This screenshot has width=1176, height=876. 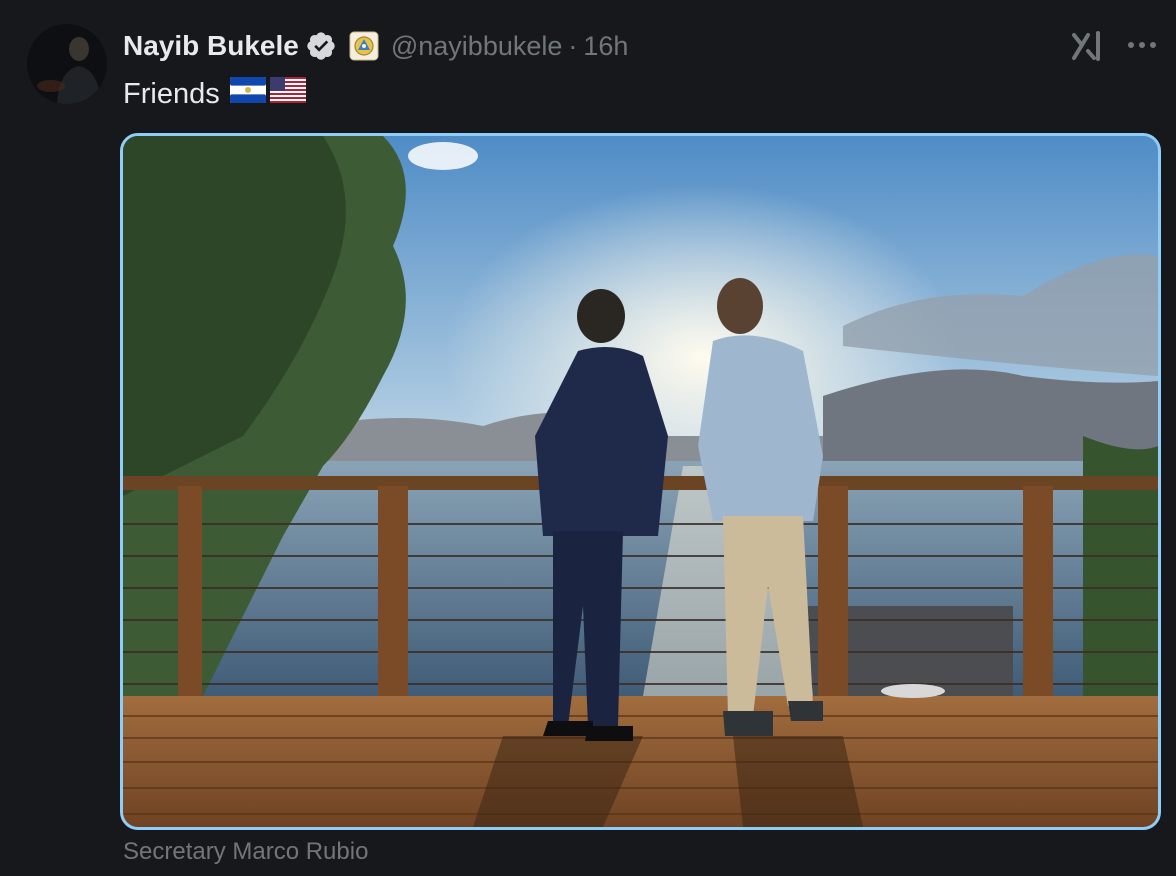 I want to click on us-flag-icon, so click(x=287, y=94).